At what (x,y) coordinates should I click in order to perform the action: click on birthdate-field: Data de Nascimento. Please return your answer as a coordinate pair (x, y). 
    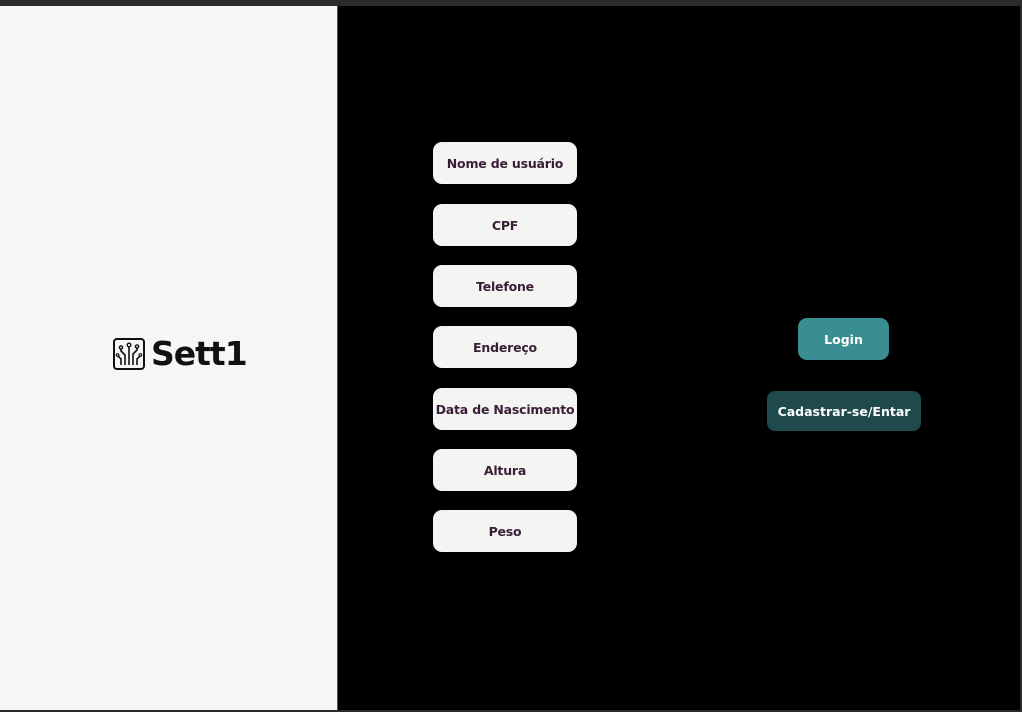
    Looking at the image, I should click on (505, 409).